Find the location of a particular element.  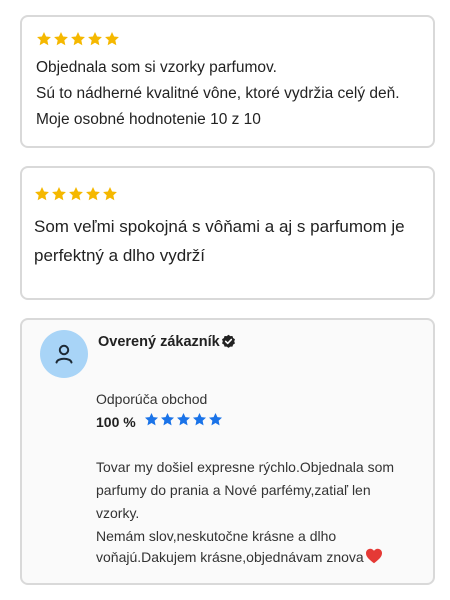

review-text-line-last: voňajú.Dakujem krásne,objednávam znova is located at coordinates (239, 556).